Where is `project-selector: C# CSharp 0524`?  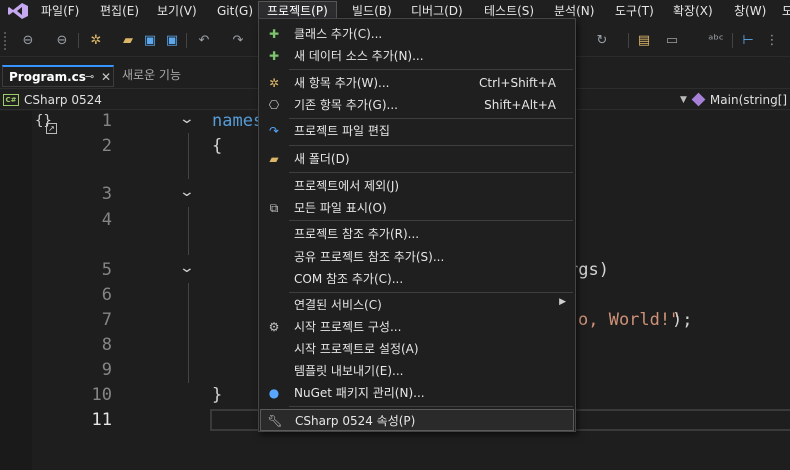
project-selector: C# CSharp 0524 is located at coordinates (52, 99).